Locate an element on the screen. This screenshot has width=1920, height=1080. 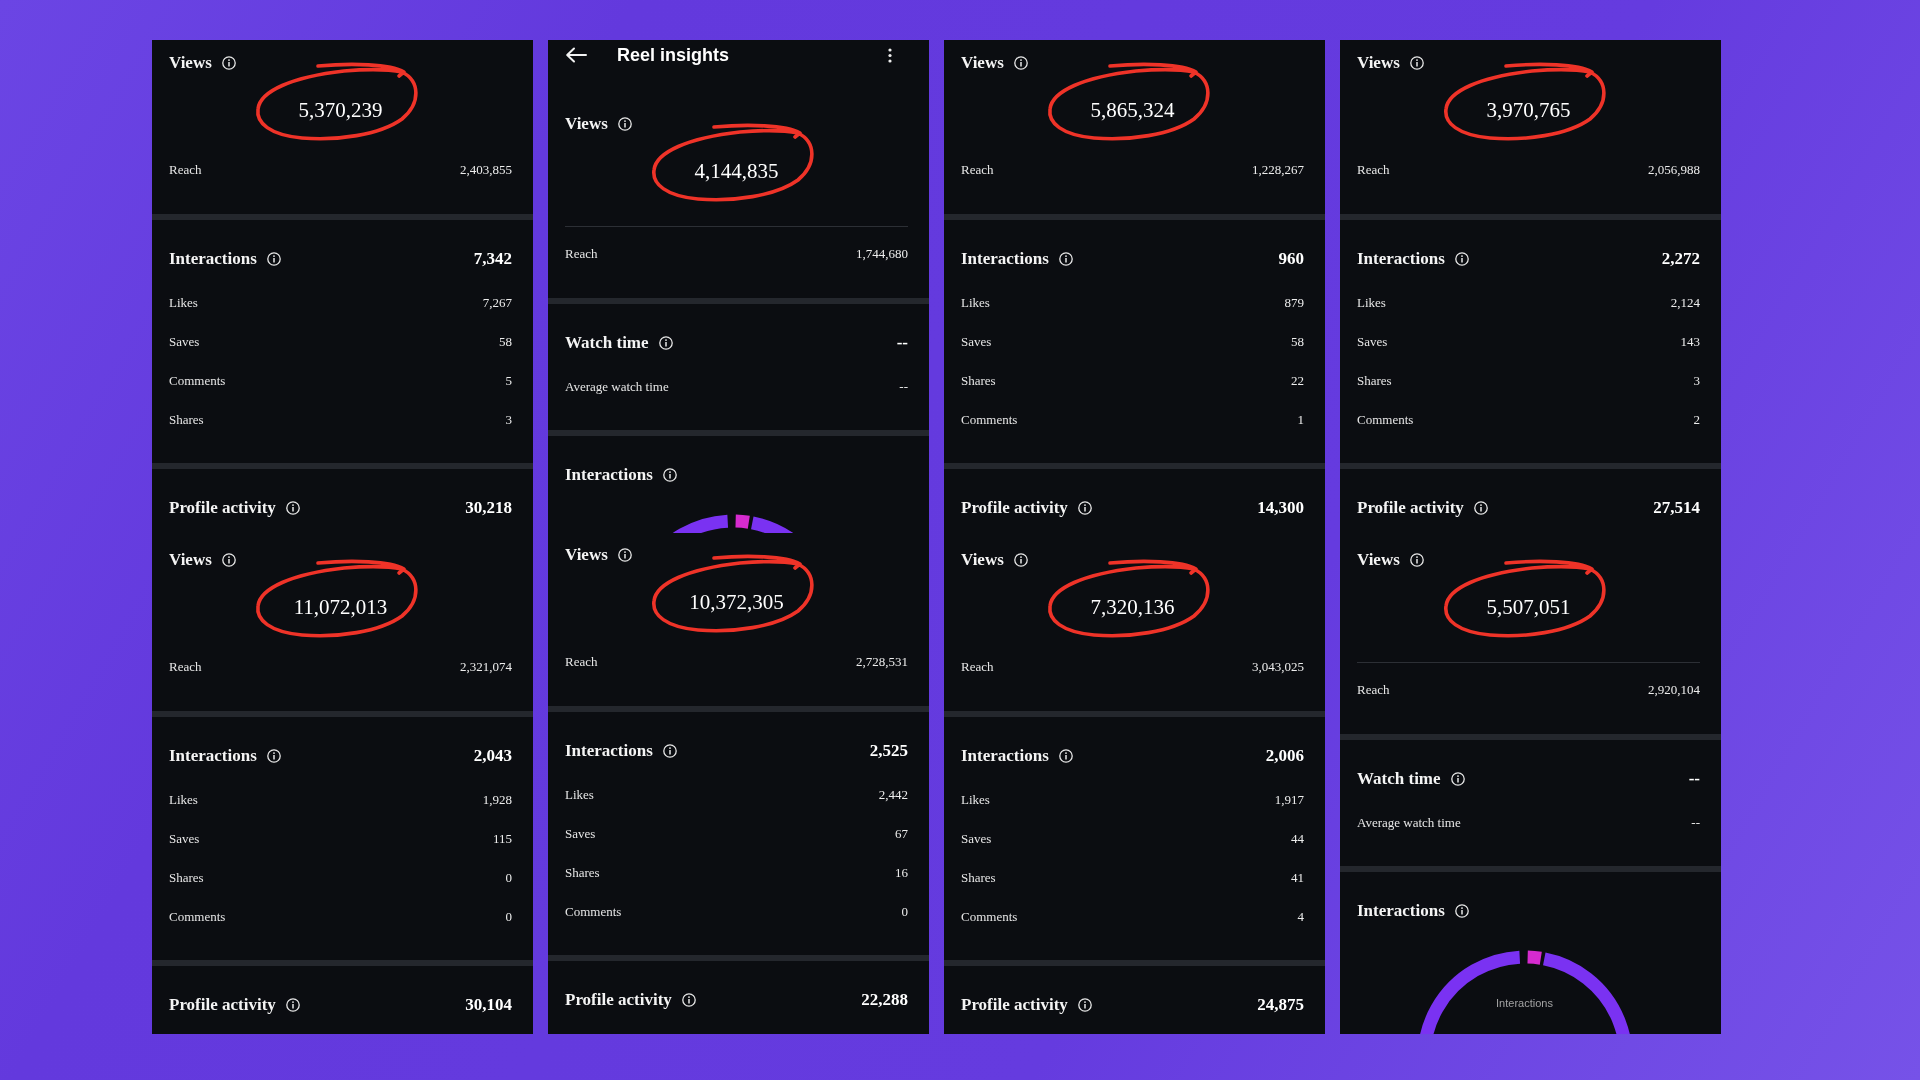
stat-value: 16 is located at coordinates (901, 872).